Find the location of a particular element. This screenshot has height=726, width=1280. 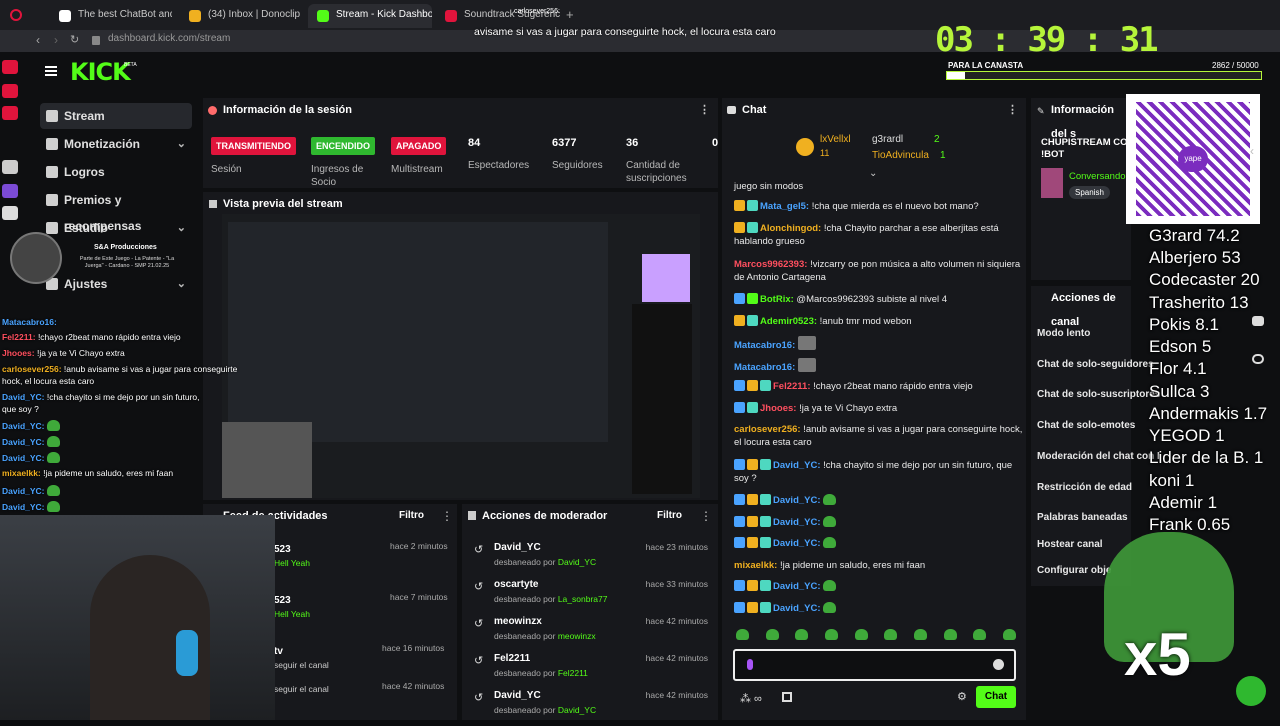

leaderboard-entry: G3rard 74.2 is located at coordinates (1194, 235).